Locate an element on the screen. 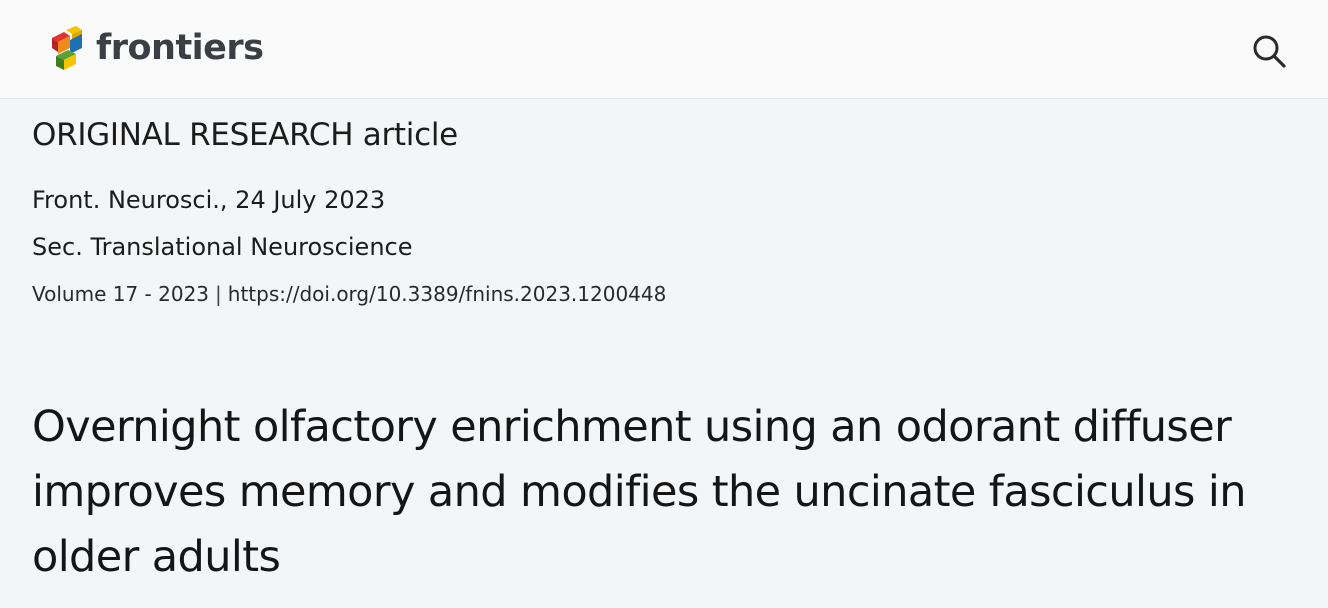  journal-section: Sec. Translational Neuroscience is located at coordinates (222, 247).